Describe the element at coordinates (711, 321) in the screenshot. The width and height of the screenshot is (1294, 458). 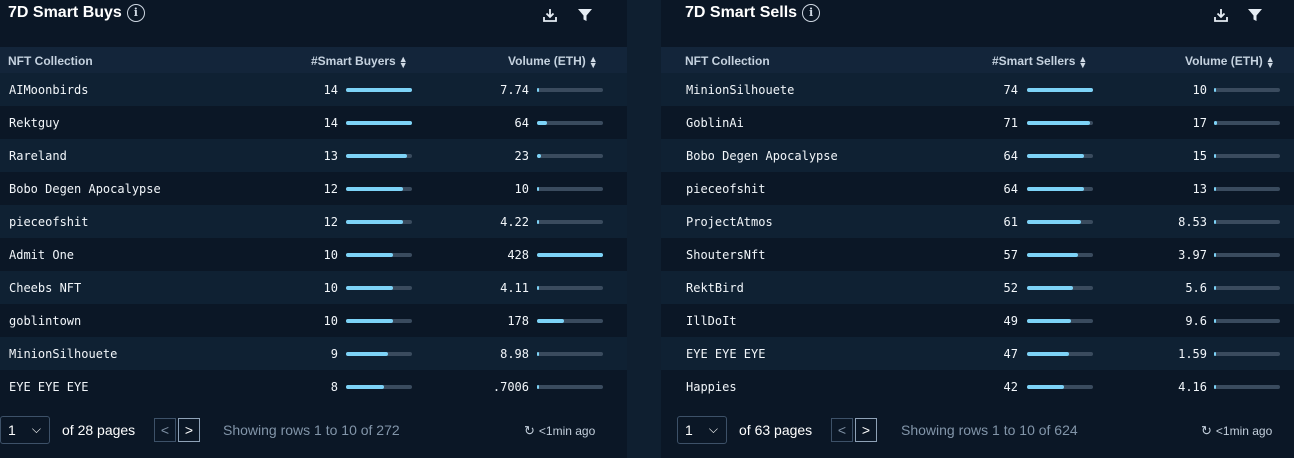
I see `collection-name: IllDoIt` at that location.